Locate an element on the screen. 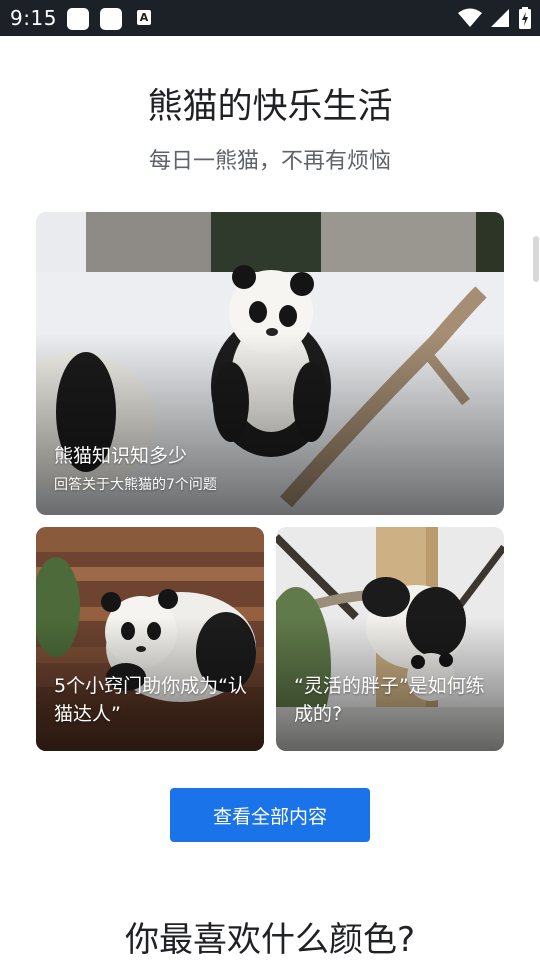 The width and height of the screenshot is (540, 961). accessibility-icon: A is located at coordinates (144, 17).